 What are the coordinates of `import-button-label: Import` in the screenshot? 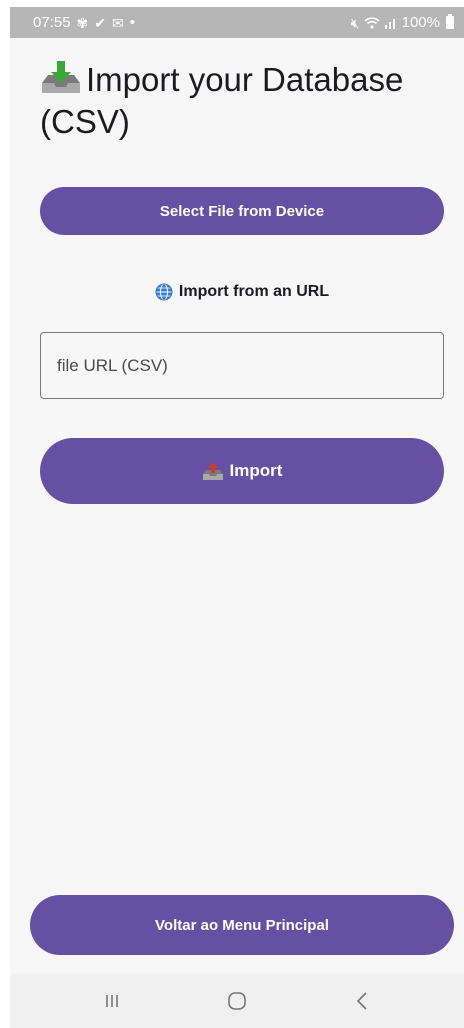 It's located at (256, 470).